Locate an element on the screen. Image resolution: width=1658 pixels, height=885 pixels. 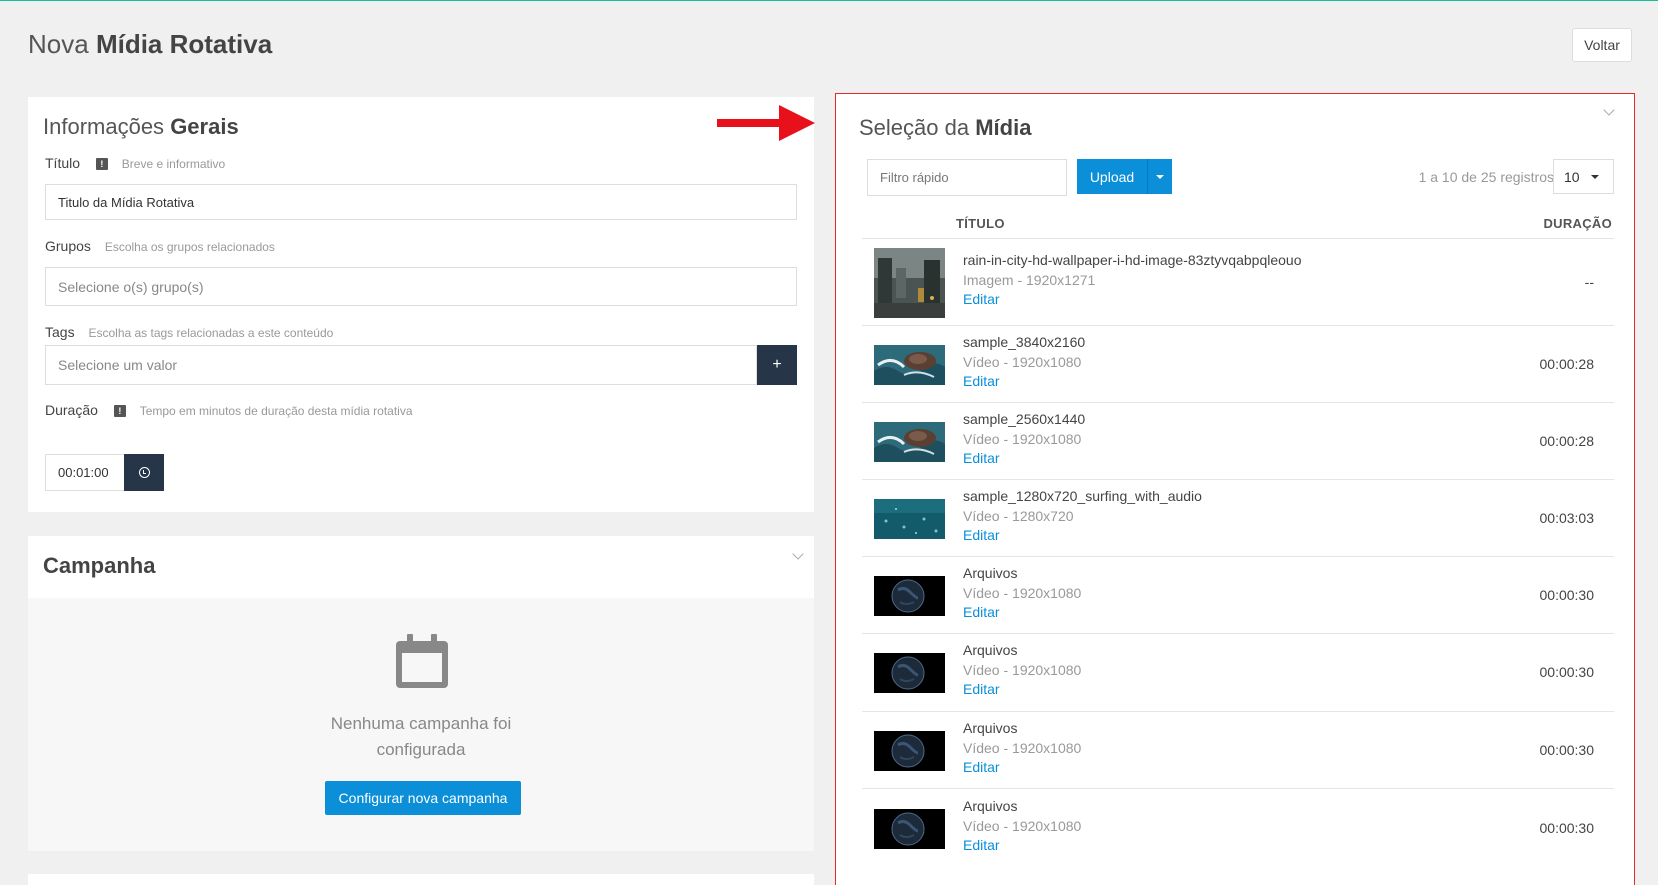
campaign-empty-text: Nenhuma campanha foi configurada is located at coordinates (421, 737).